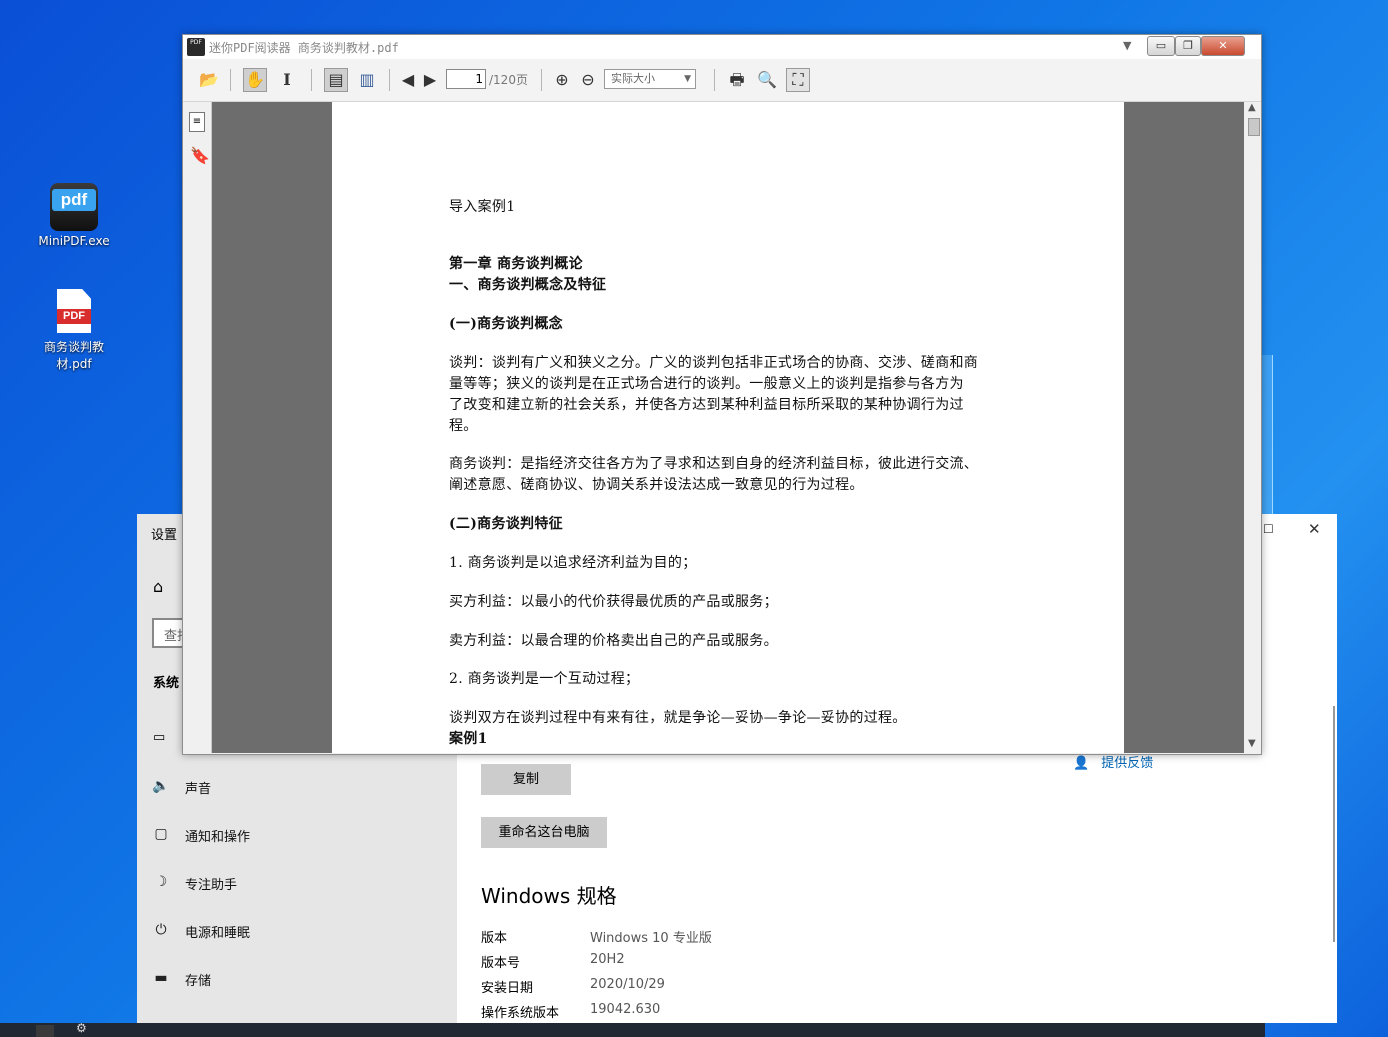 The width and height of the screenshot is (1388, 1037). I want to click on desktop-icon-label: 商务谈判教材.pdf, so click(73, 355).